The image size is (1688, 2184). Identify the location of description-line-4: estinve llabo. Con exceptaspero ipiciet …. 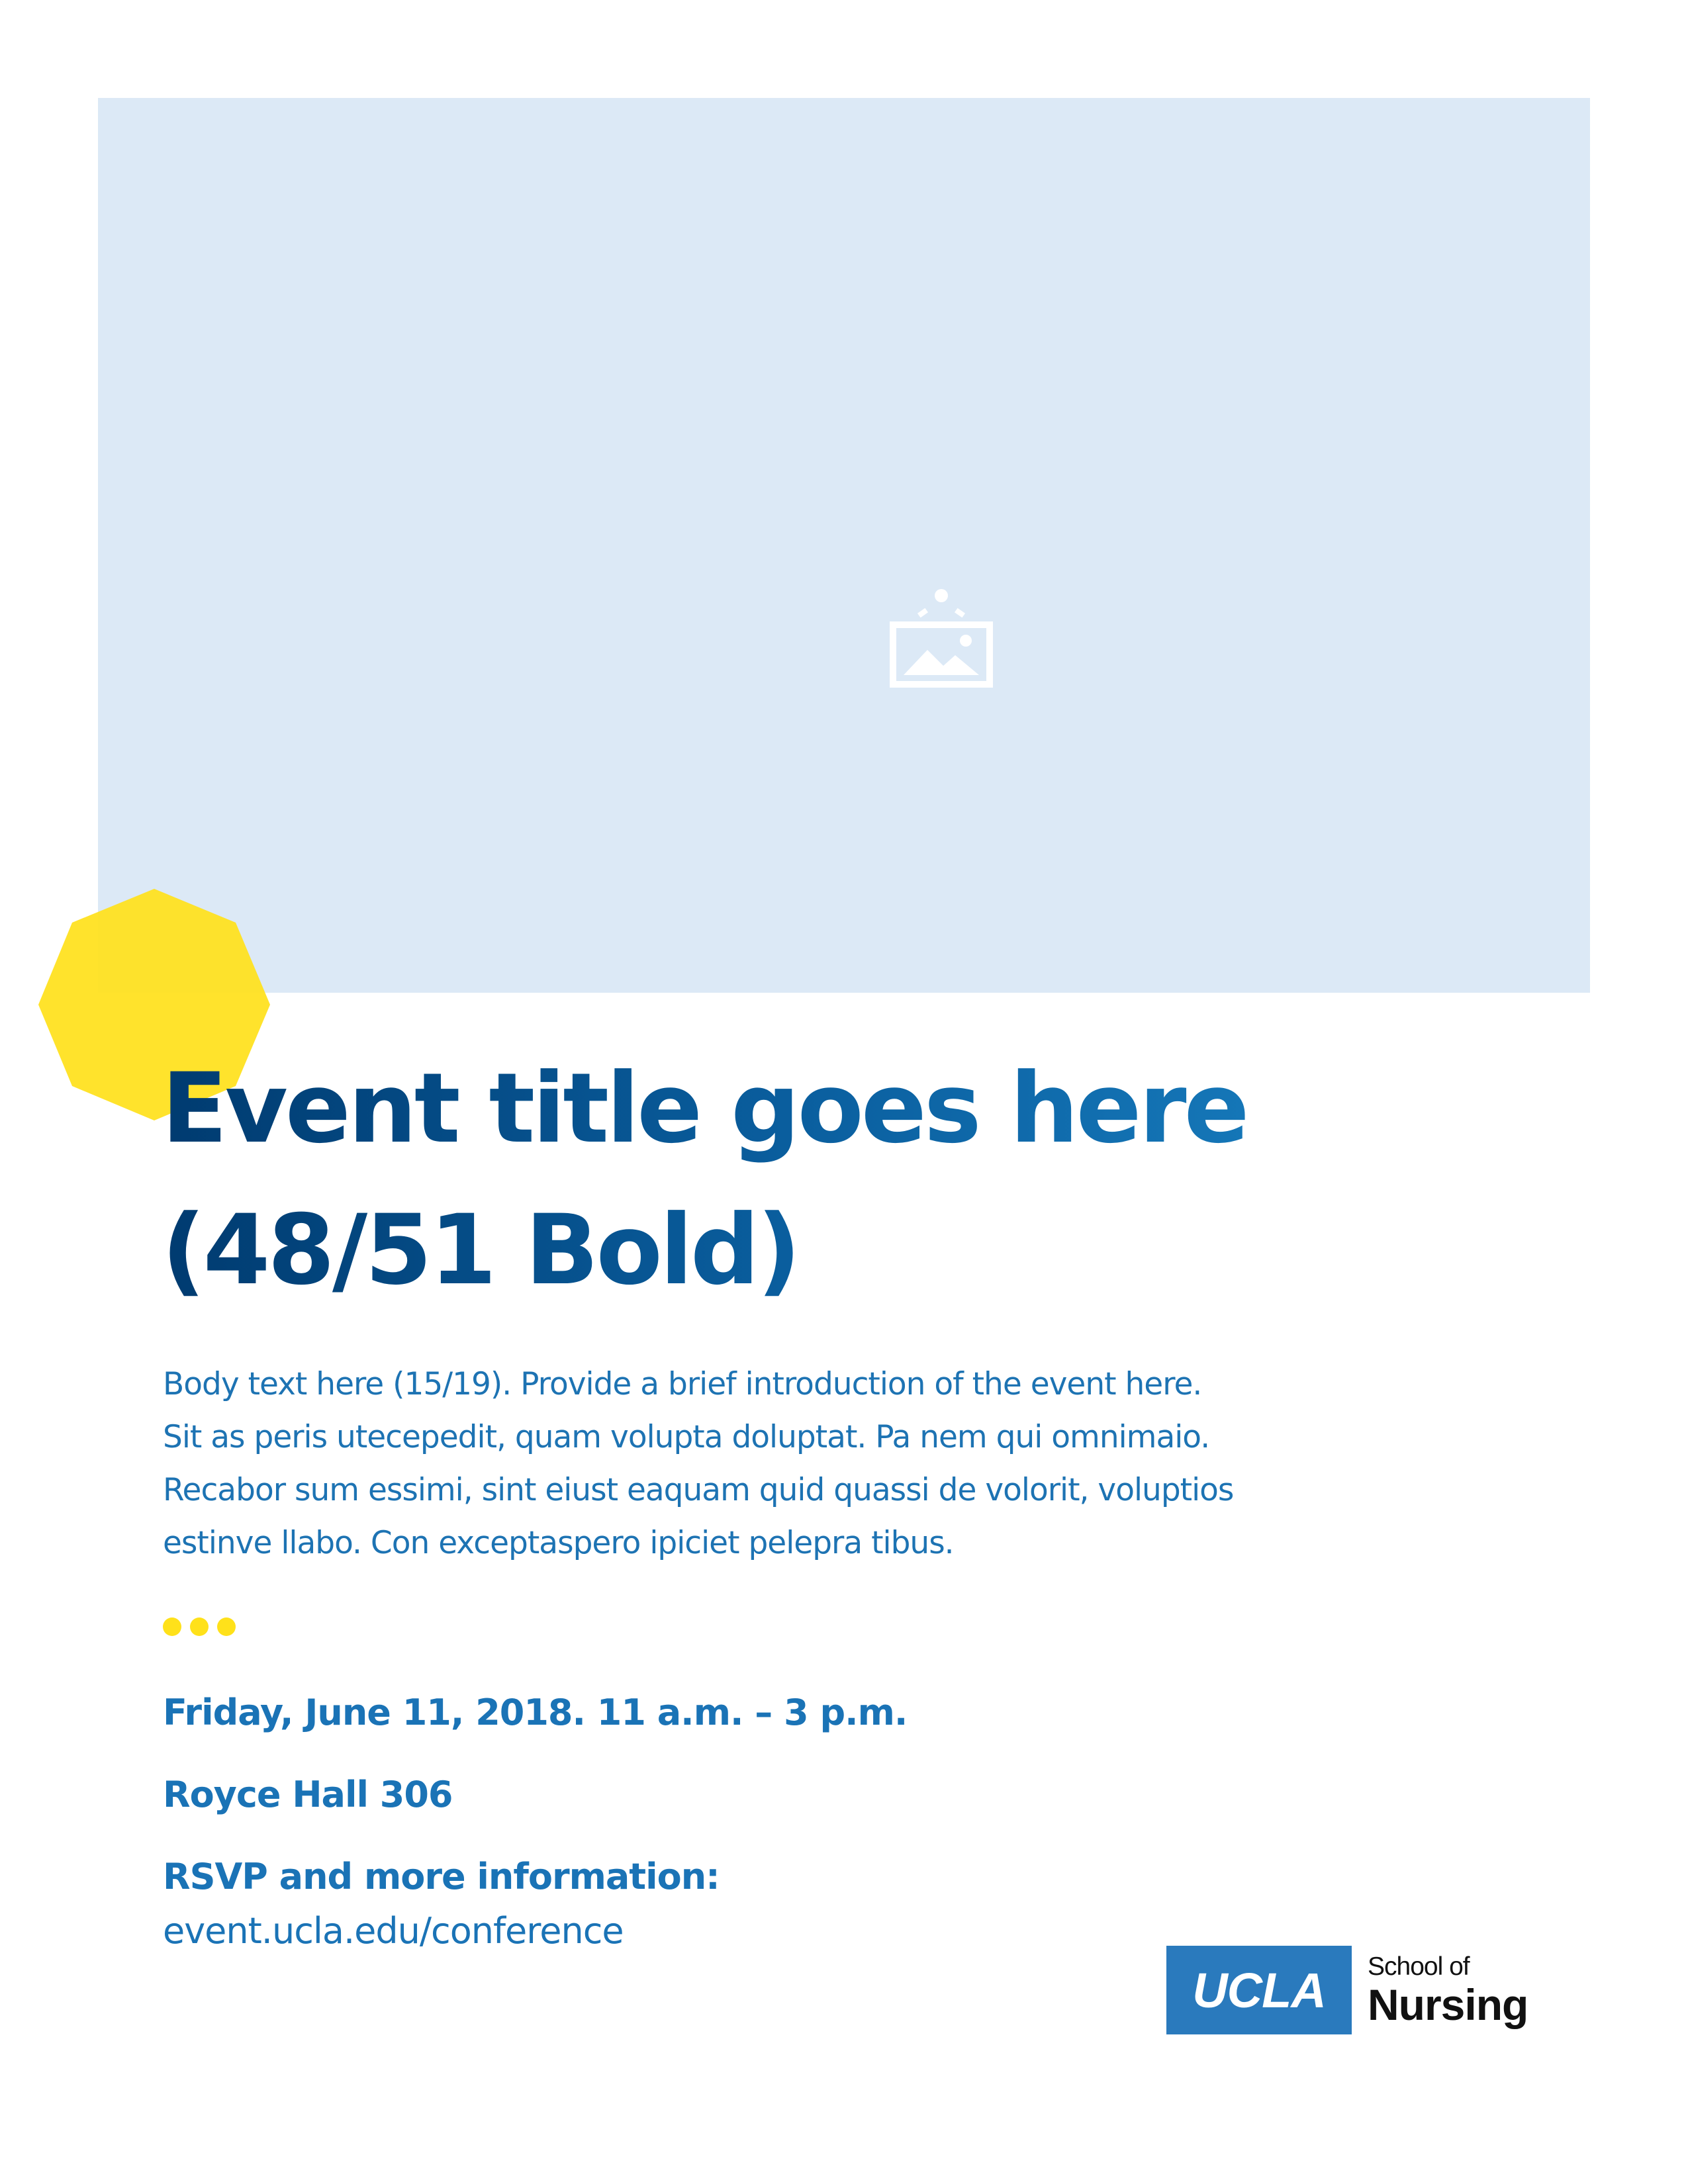
(559, 1543).